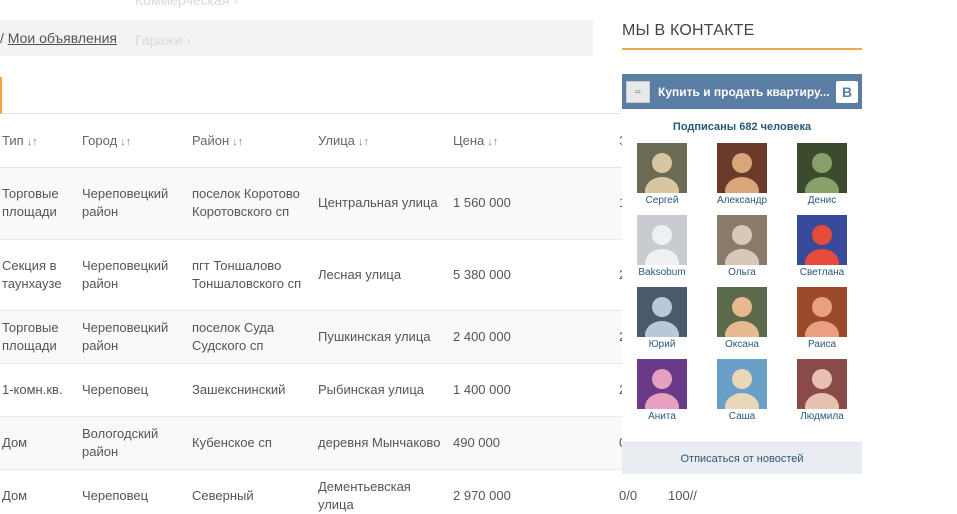 The height and width of the screenshot is (514, 957). Describe the element at coordinates (310, 95) in the screenshot. I see `filter-panel` at that location.